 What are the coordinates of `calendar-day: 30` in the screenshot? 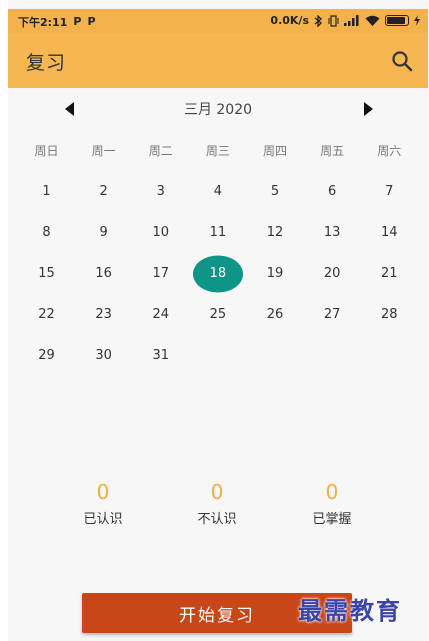 It's located at (103, 355).